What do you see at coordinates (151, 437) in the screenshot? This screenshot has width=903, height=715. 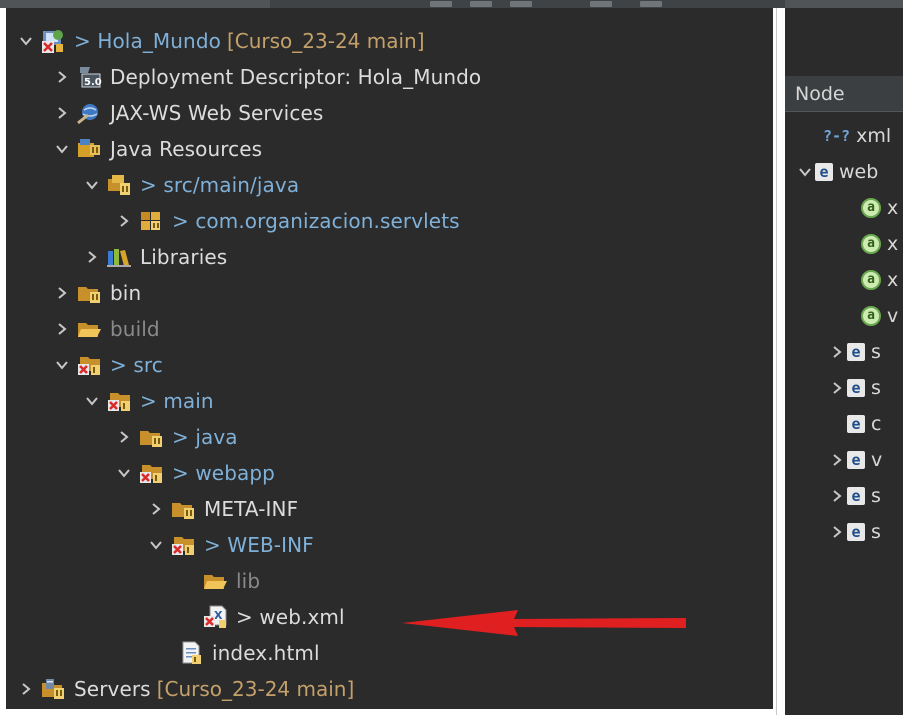 I see `folder-icon` at bounding box center [151, 437].